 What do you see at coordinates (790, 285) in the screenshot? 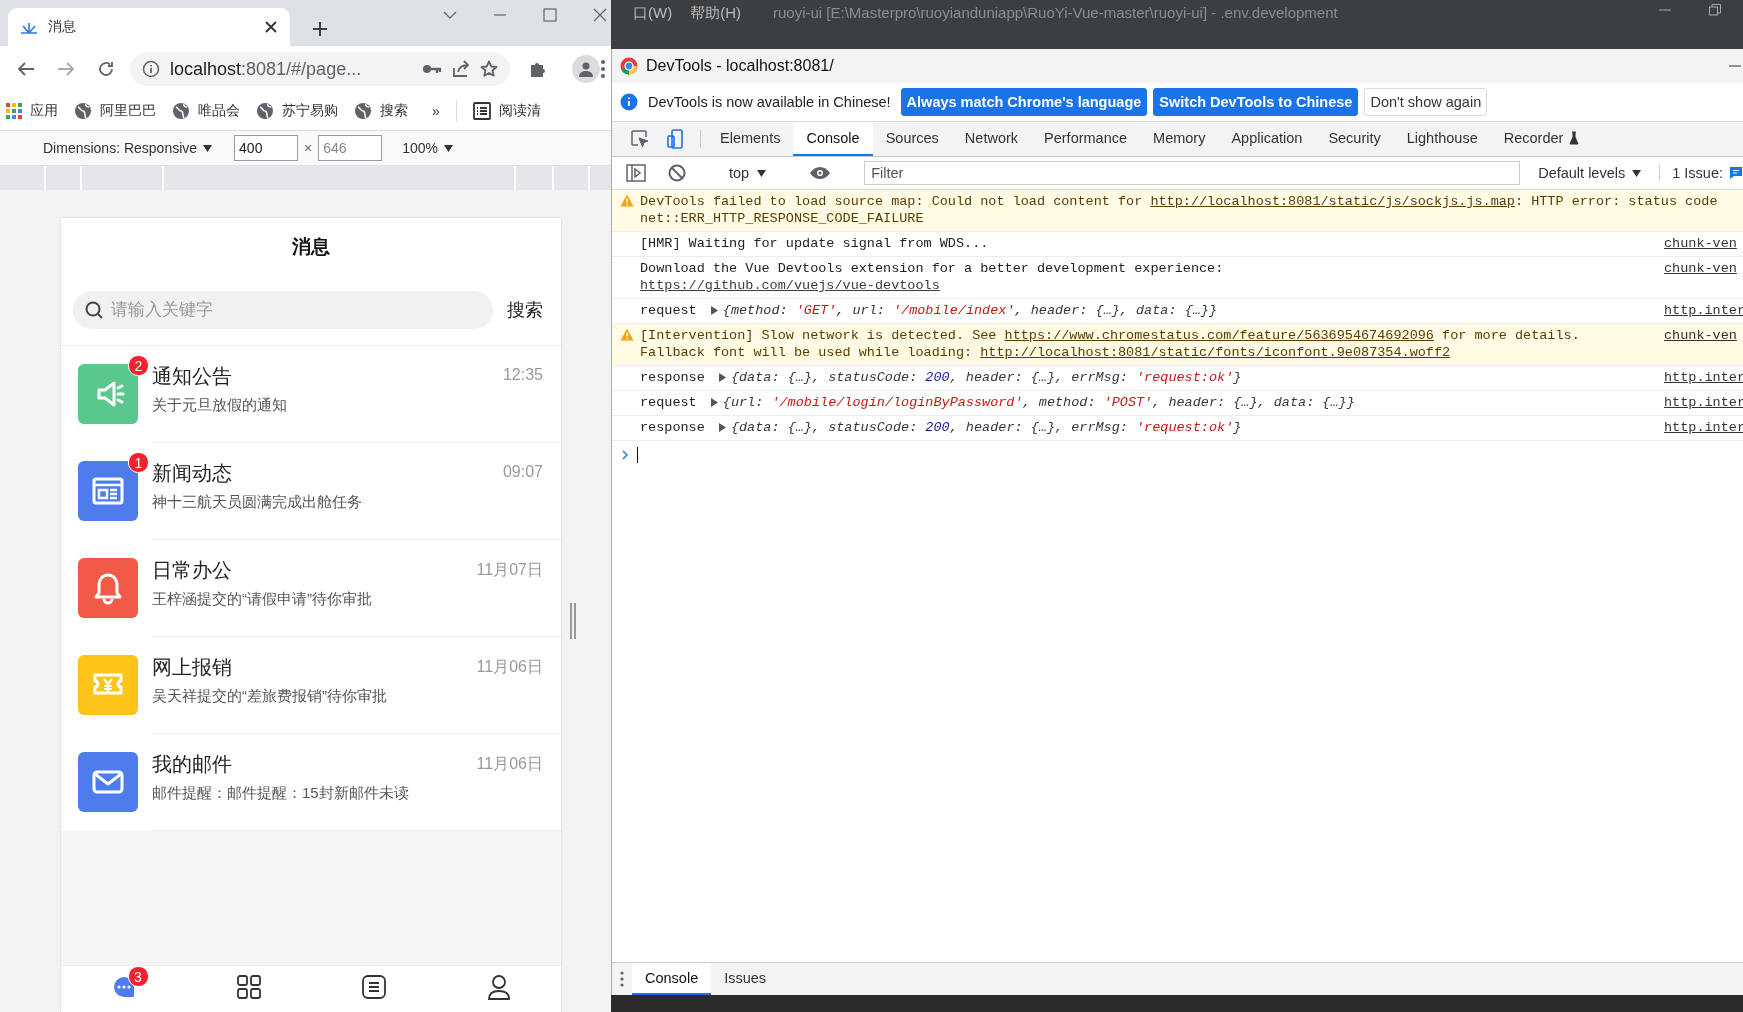
I see `log-link: https://github.com/vuejs/vue-devtools` at bounding box center [790, 285].